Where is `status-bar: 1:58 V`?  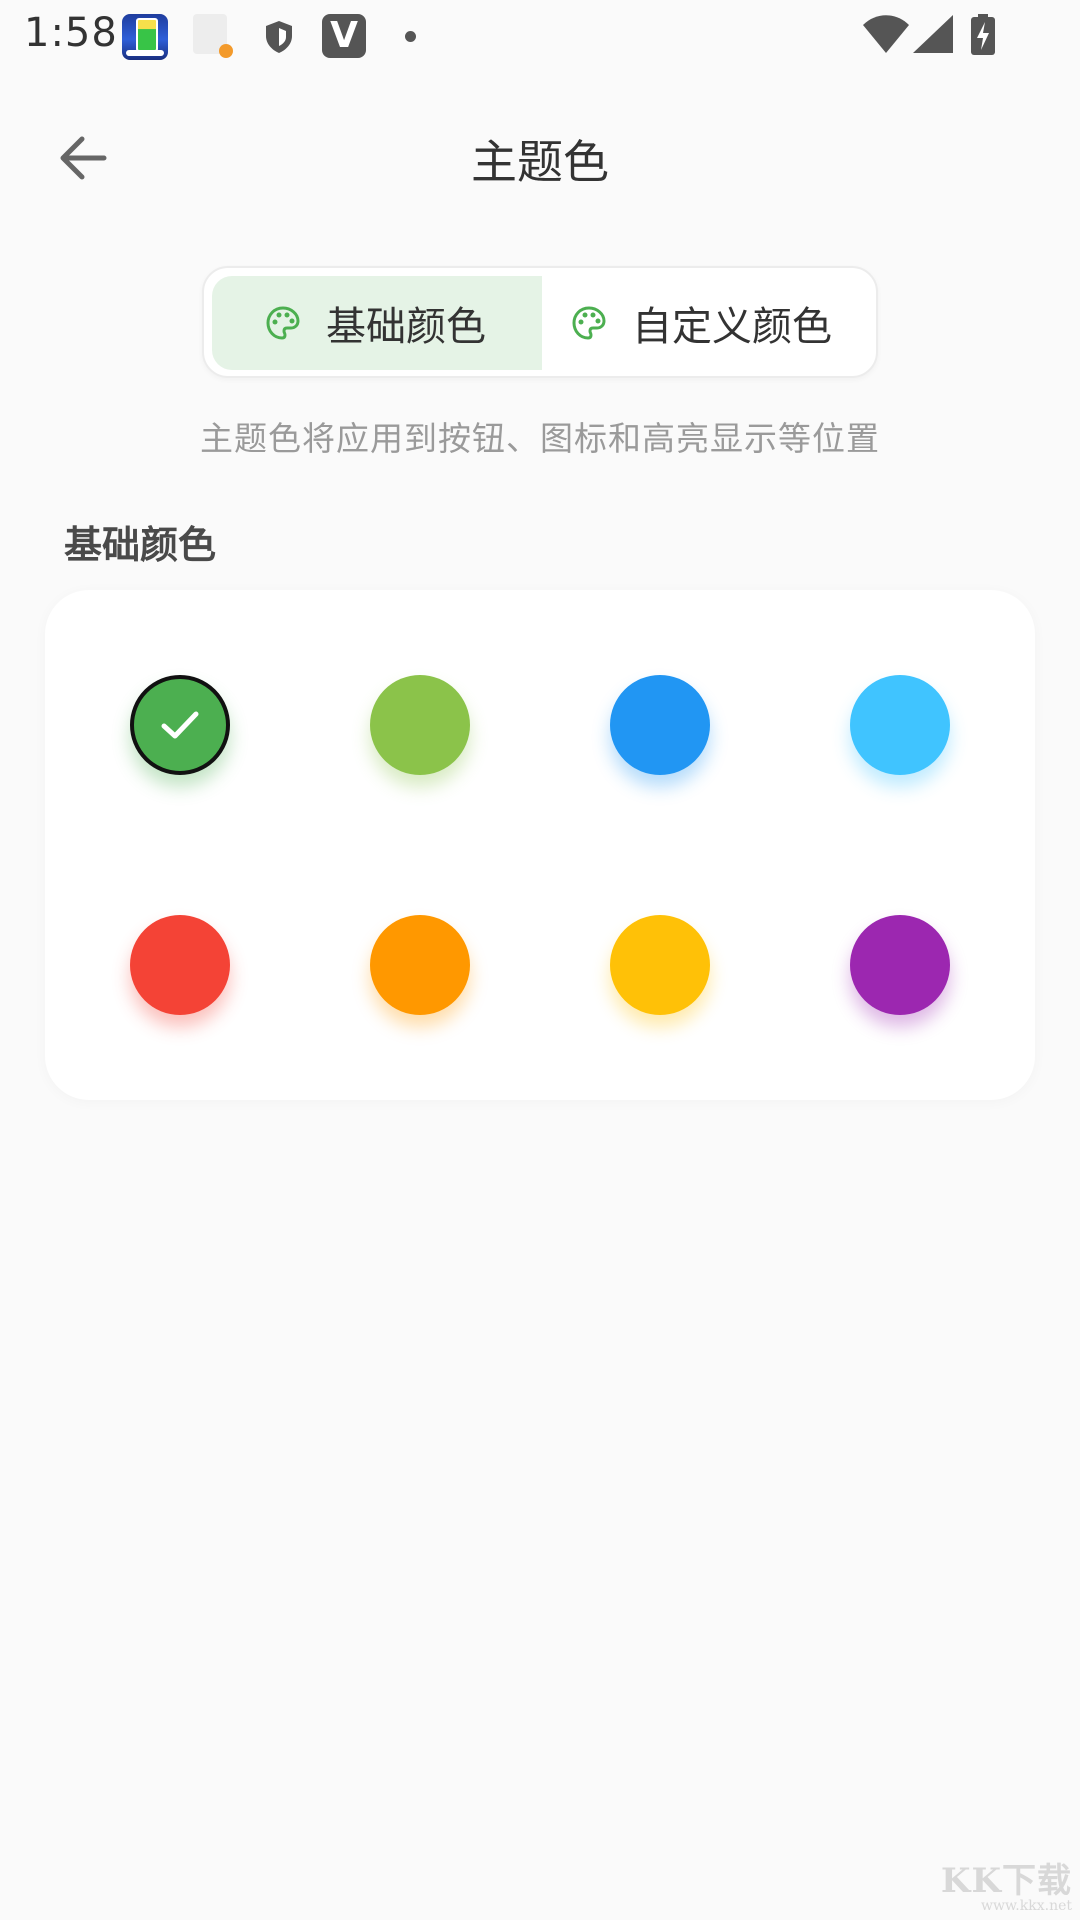
status-bar: 1:58 V is located at coordinates (540, 35).